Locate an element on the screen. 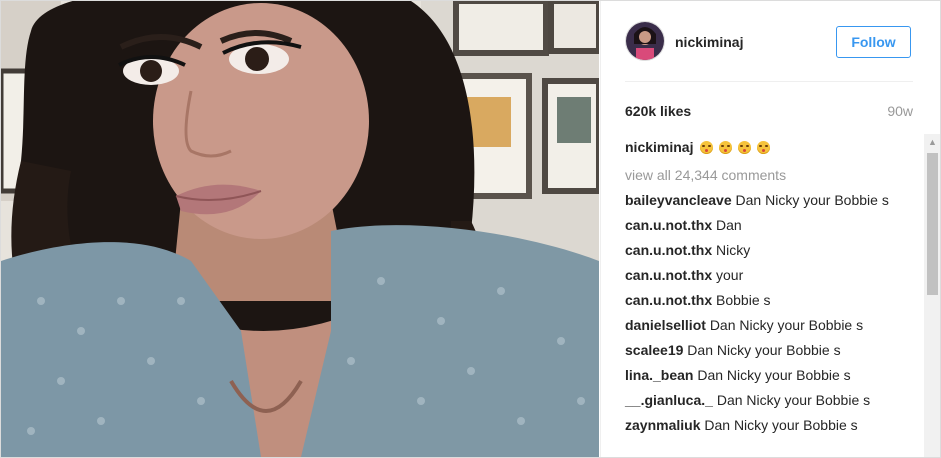  comment-item: __.gianluca._ Dan Nicky your Bobbie s is located at coordinates (763, 400).